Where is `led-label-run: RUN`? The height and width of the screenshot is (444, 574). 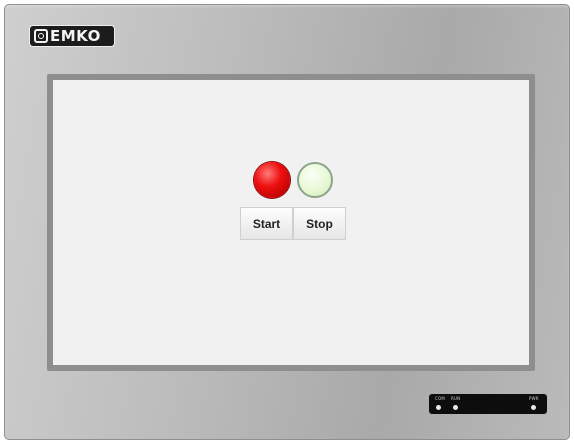
led-label-run: RUN is located at coordinates (456, 398).